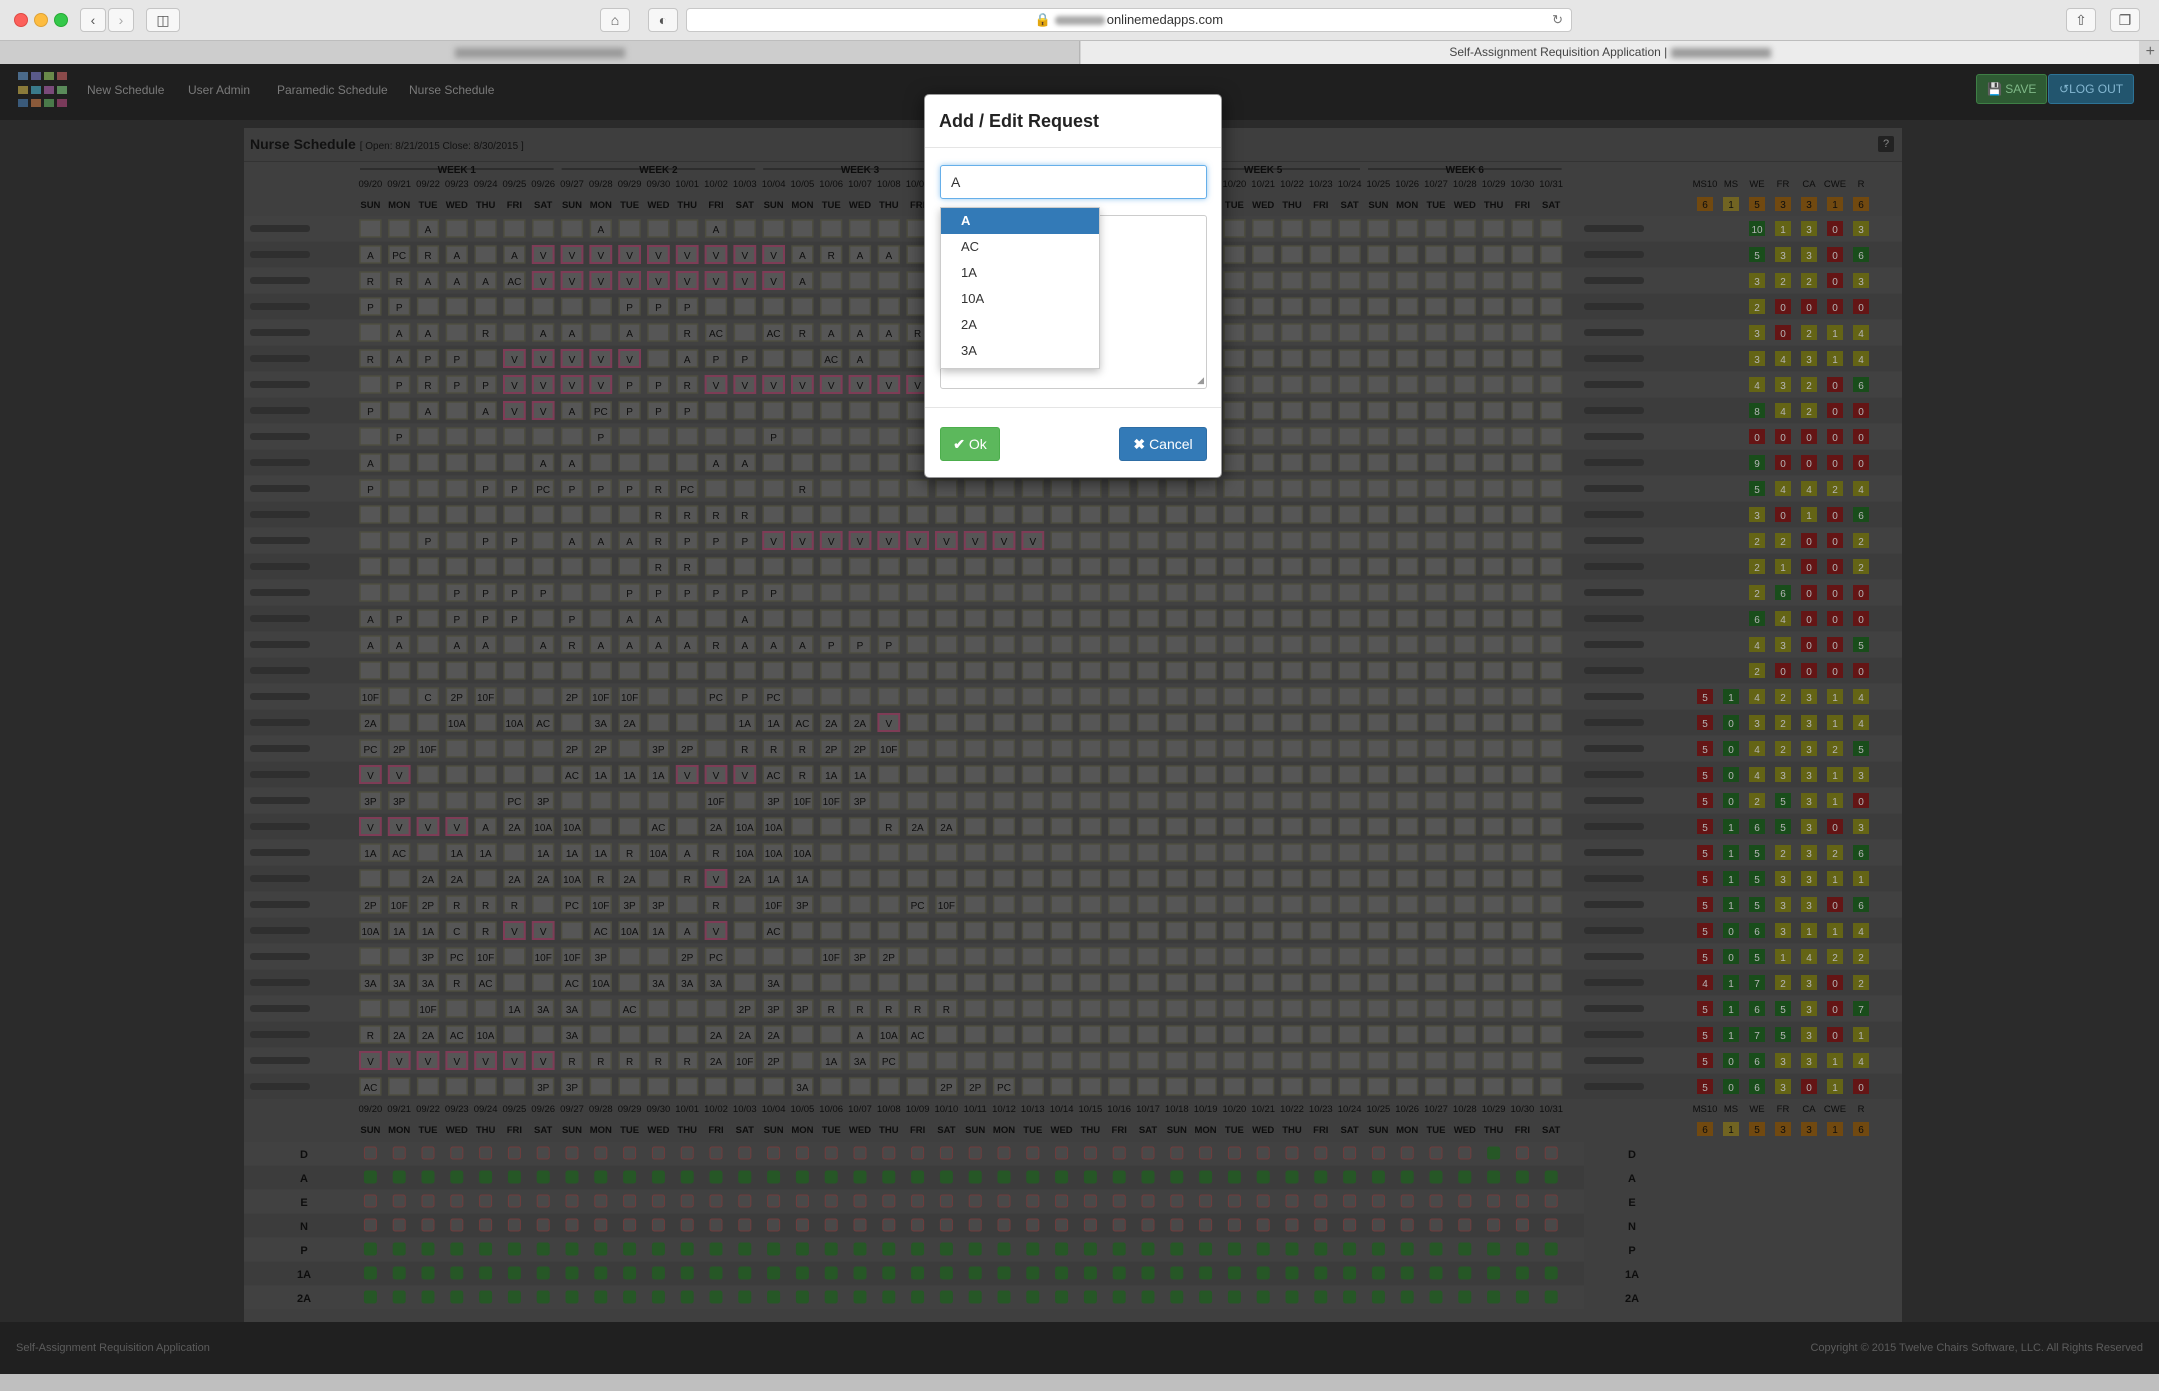 The height and width of the screenshot is (1391, 2159). I want to click on cancel-button: ✖ Cancel, so click(1163, 444).